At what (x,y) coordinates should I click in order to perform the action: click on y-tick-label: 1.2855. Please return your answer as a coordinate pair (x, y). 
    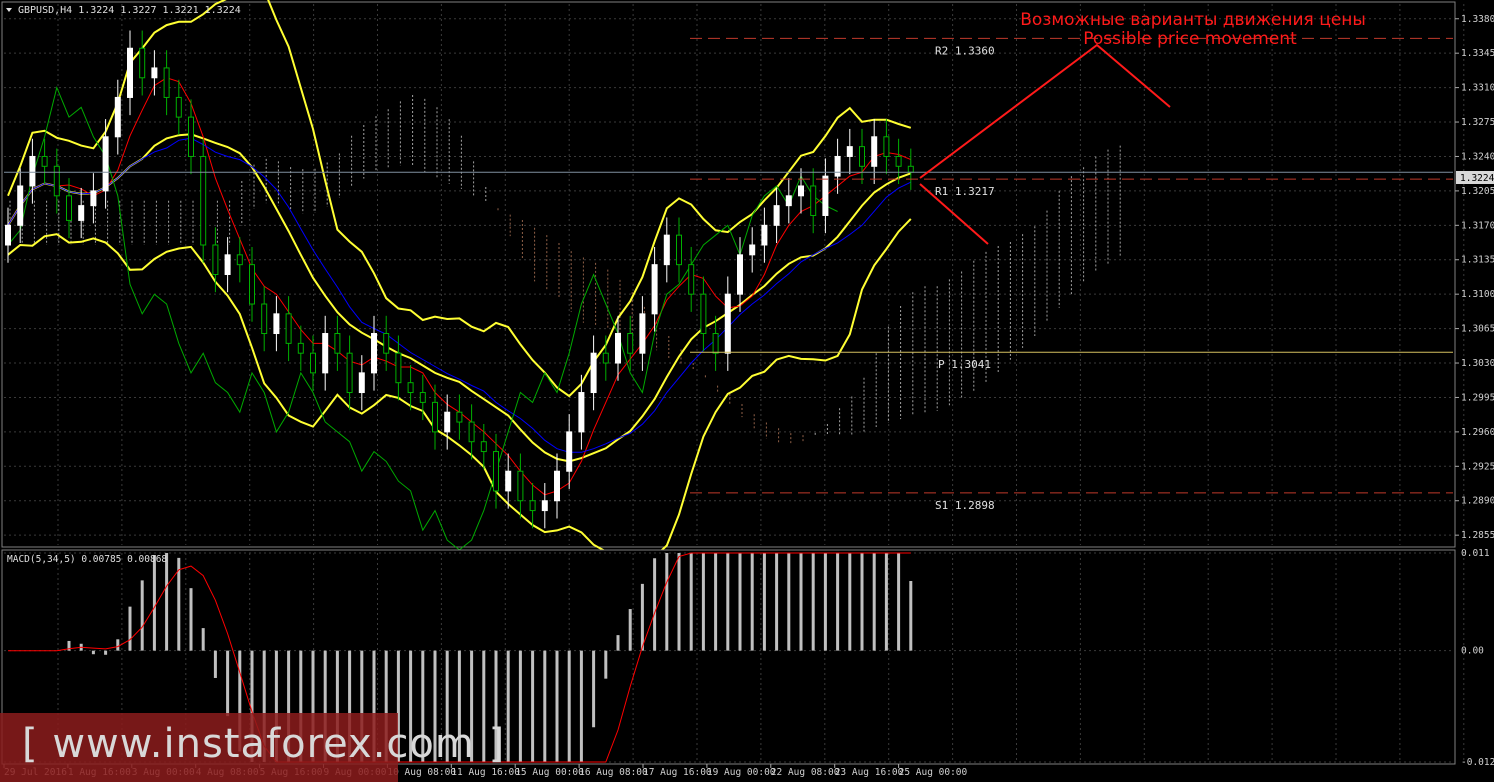
    Looking at the image, I should click on (1477, 535).